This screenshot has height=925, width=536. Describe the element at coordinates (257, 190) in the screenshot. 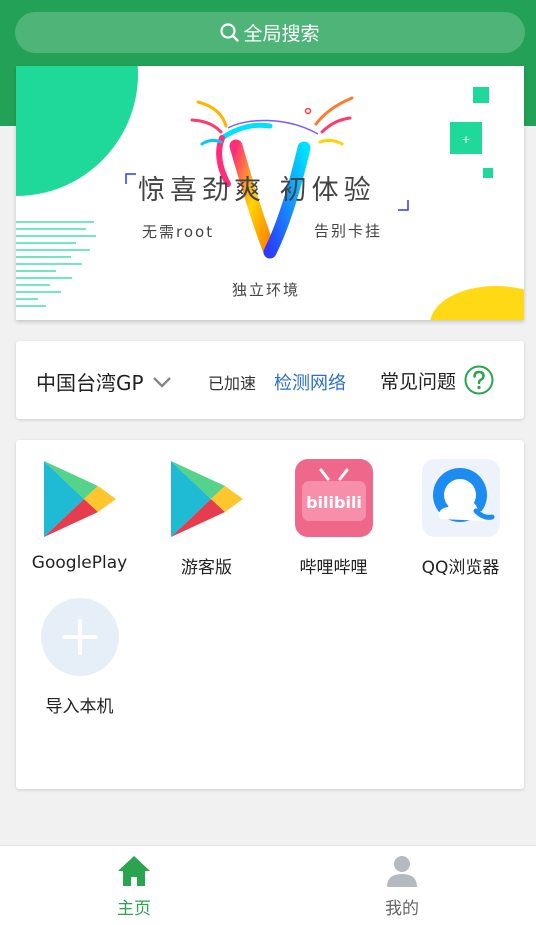

I see `banner-title: 惊喜劲爽 初体验` at that location.